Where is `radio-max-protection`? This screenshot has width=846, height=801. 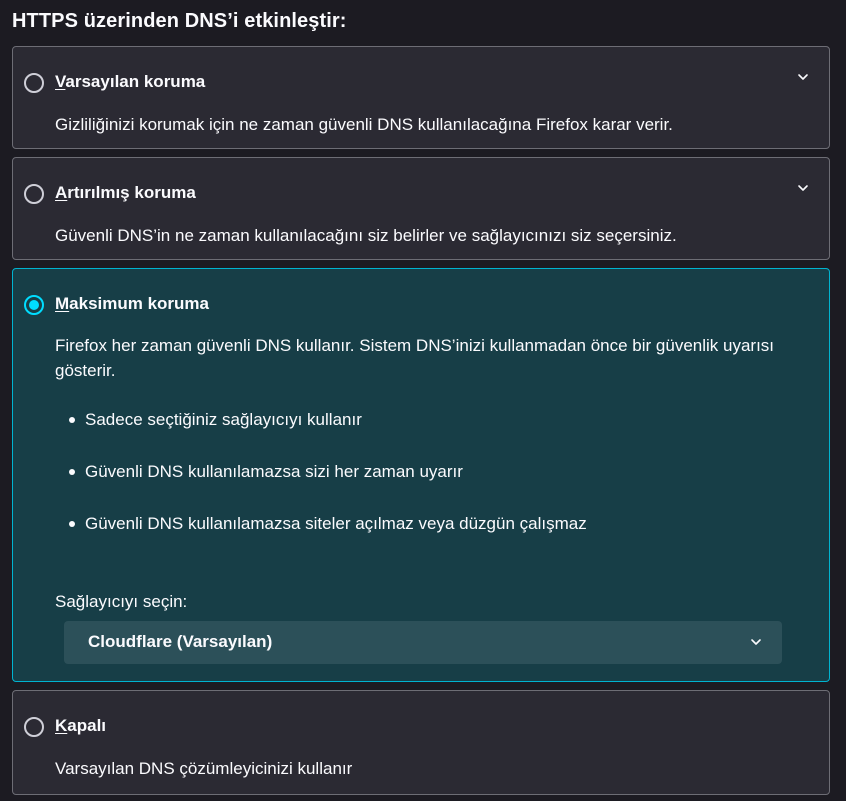 radio-max-protection is located at coordinates (34, 305).